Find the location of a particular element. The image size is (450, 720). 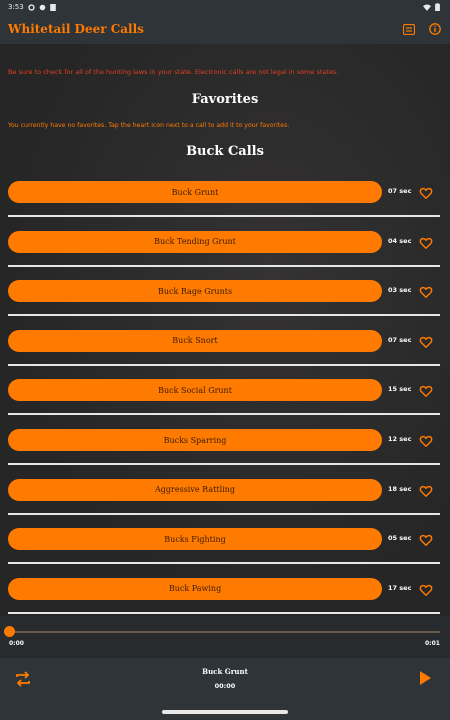

now-playing-bar: Buck Grunt 00:00 is located at coordinates (225, 689).